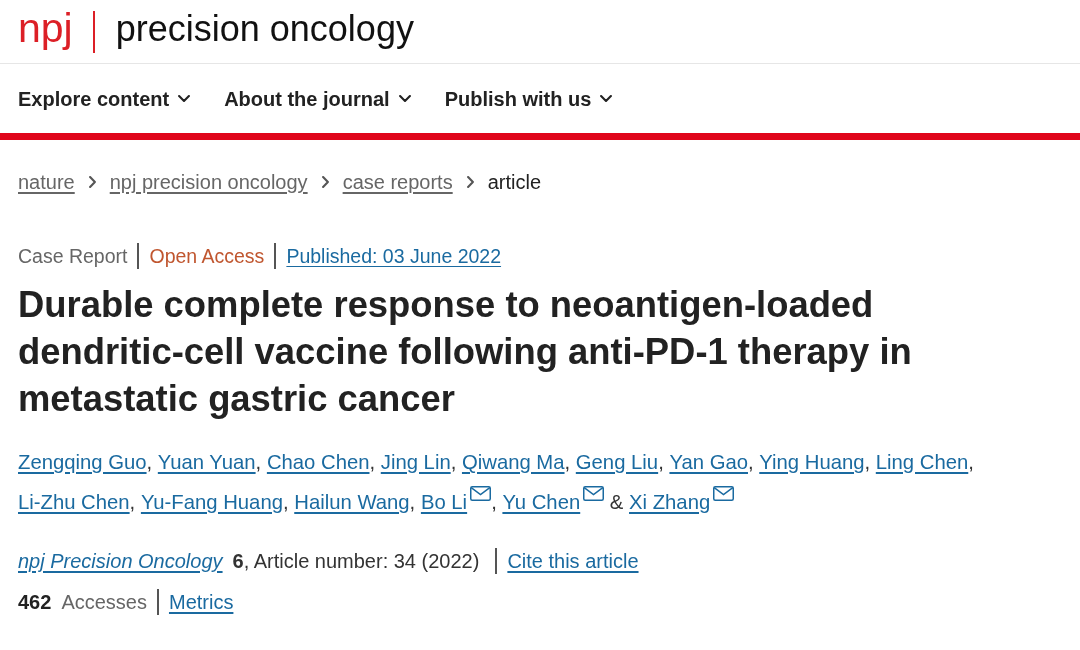 Image resolution: width=1080 pixels, height=650 pixels. I want to click on cite-this-article-link: Cite this article, so click(573, 561).